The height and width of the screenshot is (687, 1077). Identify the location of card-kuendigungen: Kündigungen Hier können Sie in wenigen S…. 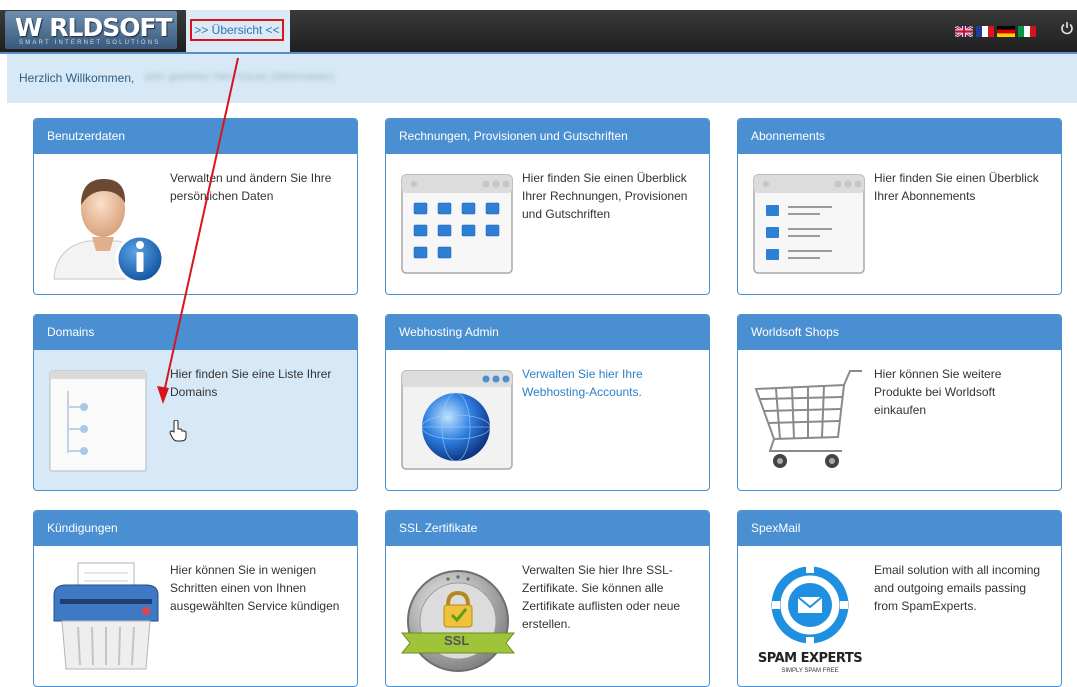
(195, 598).